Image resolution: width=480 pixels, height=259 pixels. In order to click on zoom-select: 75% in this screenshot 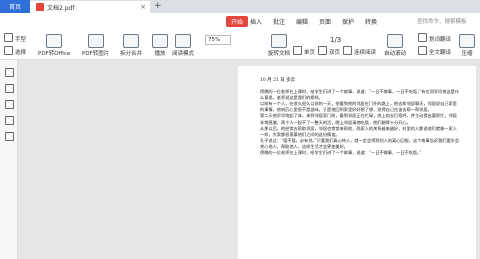, I will do `click(218, 40)`.